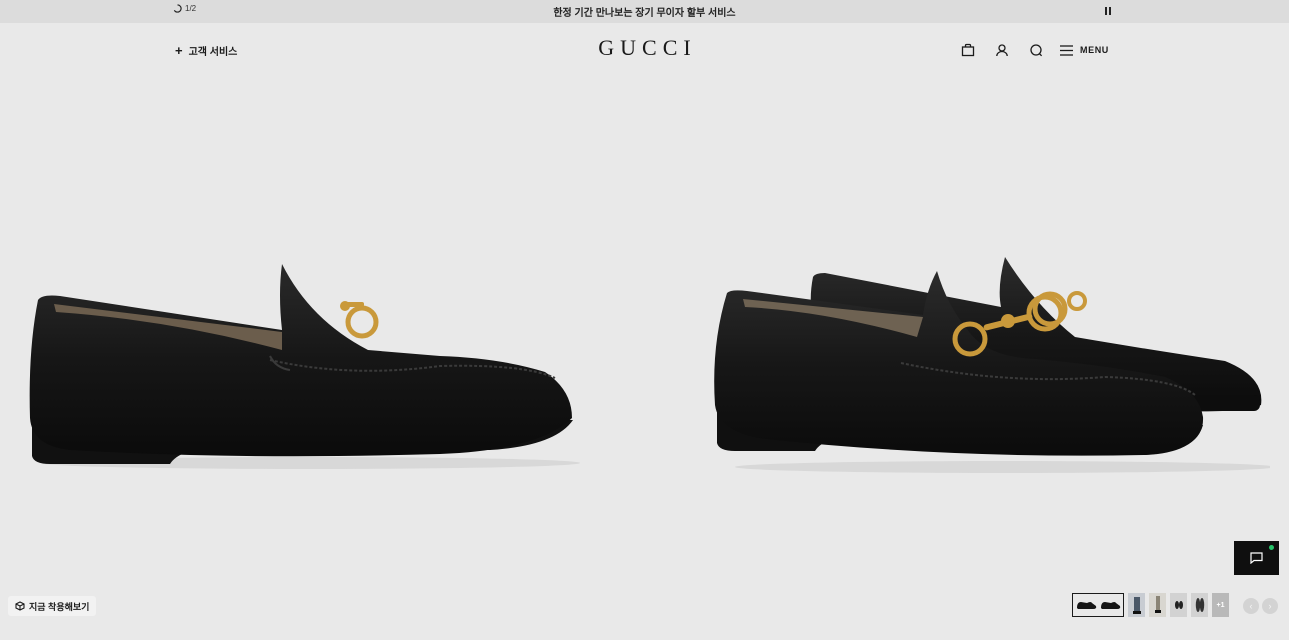 Image resolution: width=1289 pixels, height=640 pixels. What do you see at coordinates (1002, 50) in the screenshot?
I see `user-icon` at bounding box center [1002, 50].